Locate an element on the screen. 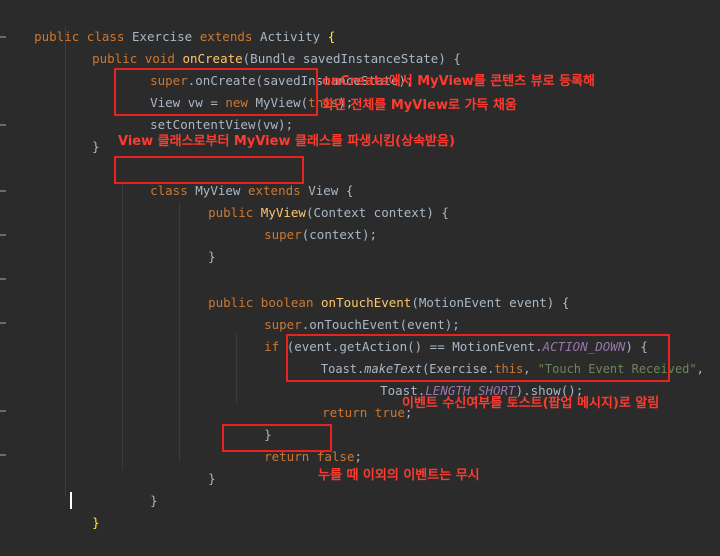  code-line: return true; is located at coordinates (352, 400).